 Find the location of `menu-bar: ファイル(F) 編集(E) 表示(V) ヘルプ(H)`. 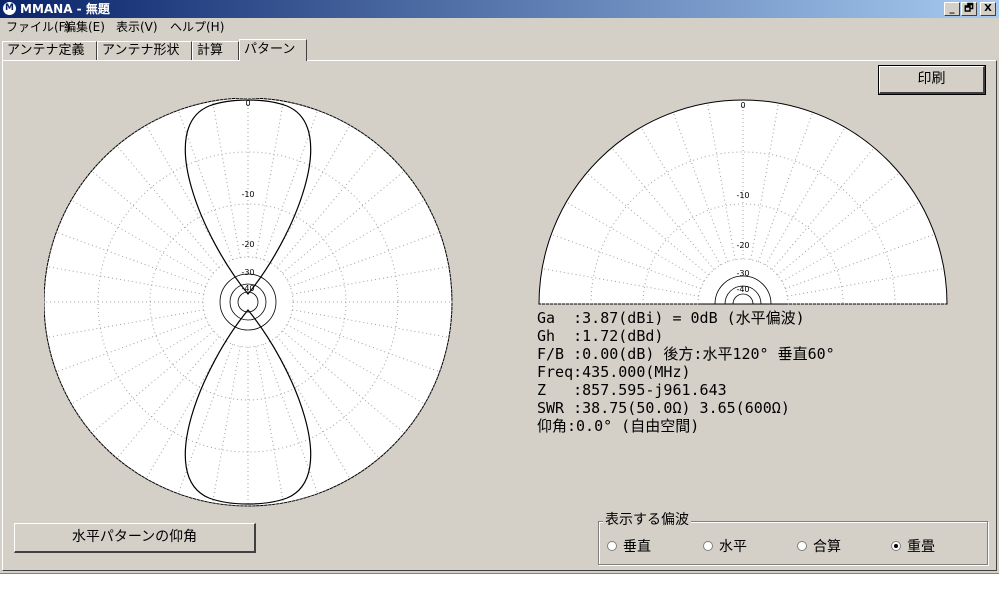

menu-bar: ファイル(F) 編集(E) 表示(V) ヘルプ(H) is located at coordinates (499, 27).